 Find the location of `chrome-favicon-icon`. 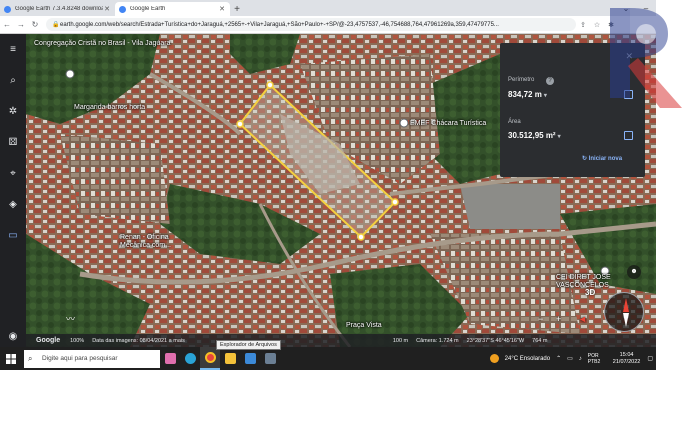

chrome-favicon-icon is located at coordinates (7, 9).